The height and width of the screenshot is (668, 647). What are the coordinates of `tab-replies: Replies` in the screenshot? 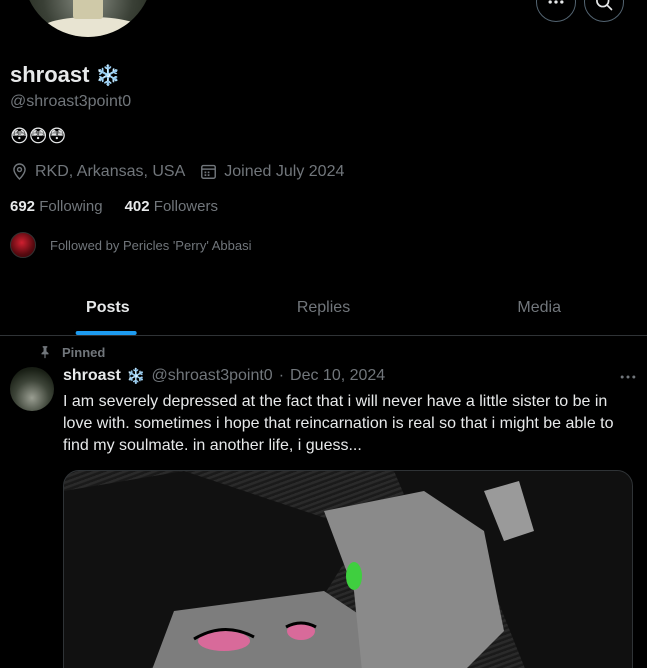 It's located at (324, 307).